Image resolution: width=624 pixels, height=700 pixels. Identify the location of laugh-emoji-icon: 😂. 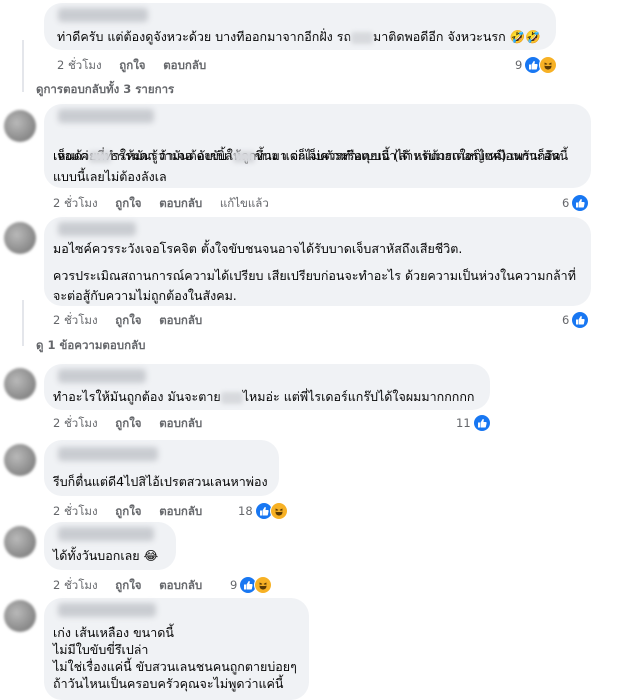
(151, 555).